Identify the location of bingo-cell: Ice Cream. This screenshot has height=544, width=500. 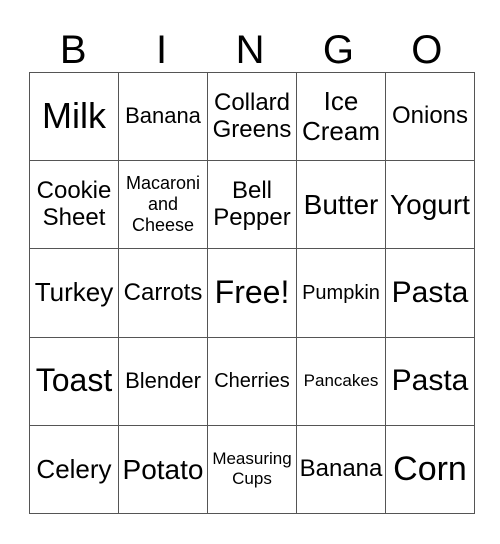
(341, 116).